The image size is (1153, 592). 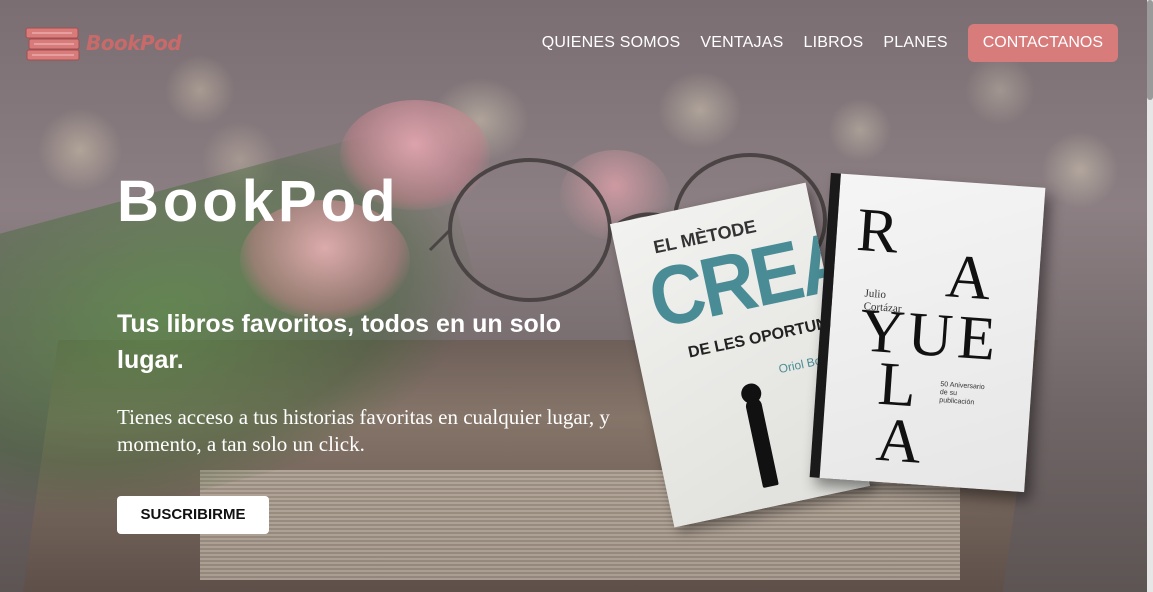 I want to click on nav-link-quienes-somos: QUIENES SOMOS, so click(x=611, y=43).